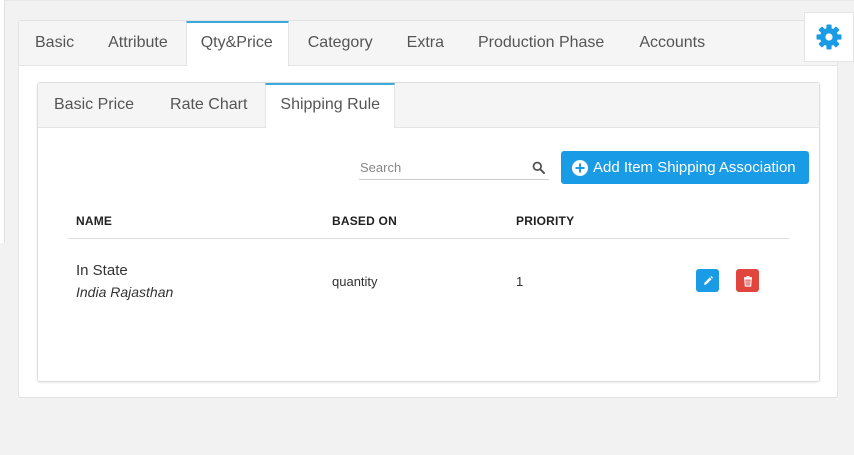  I want to click on settings-button, so click(829, 37).